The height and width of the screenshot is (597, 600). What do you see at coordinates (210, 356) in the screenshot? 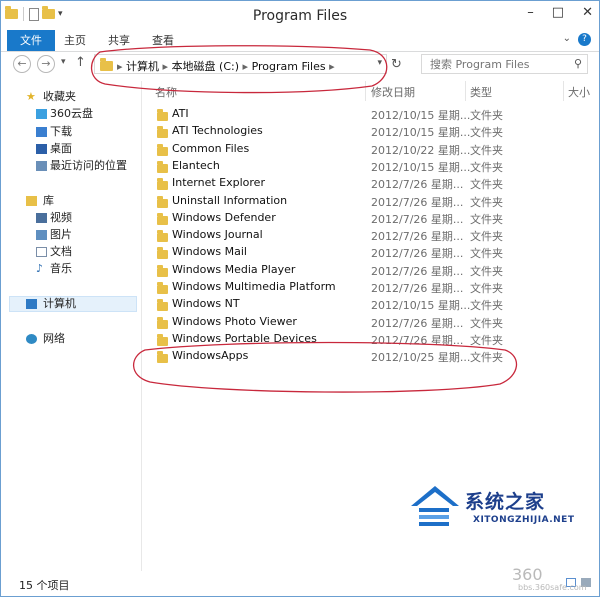
I see `file-name: WindowsApps` at bounding box center [210, 356].